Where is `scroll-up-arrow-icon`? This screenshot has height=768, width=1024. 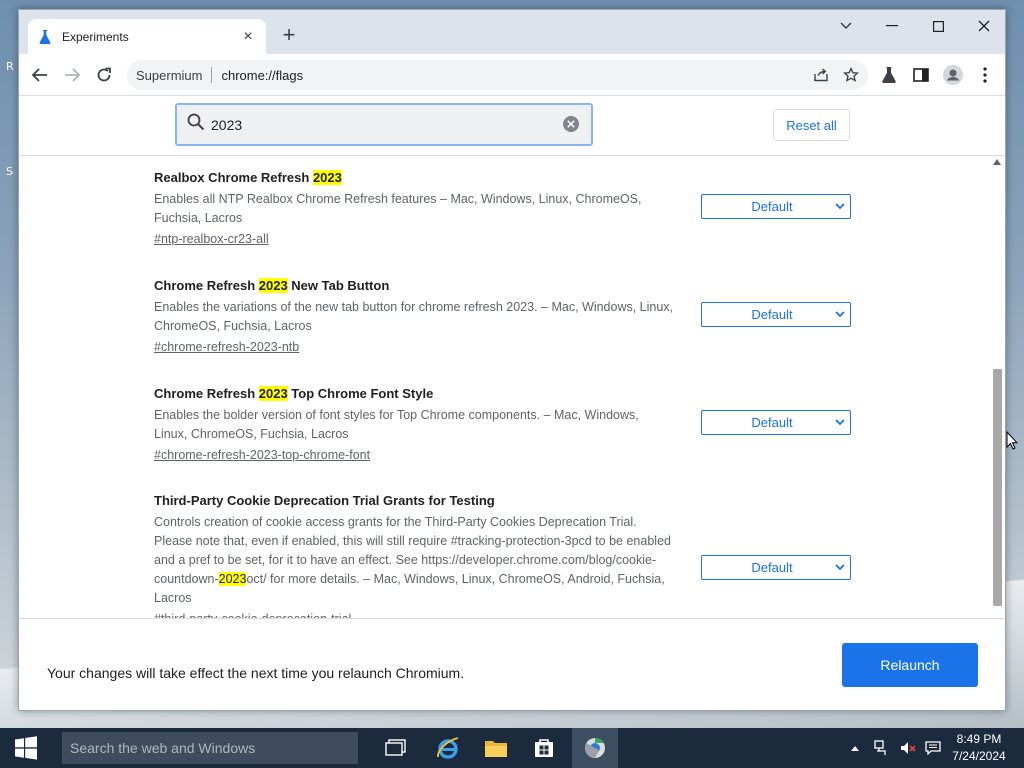
scroll-up-arrow-icon is located at coordinates (997, 162).